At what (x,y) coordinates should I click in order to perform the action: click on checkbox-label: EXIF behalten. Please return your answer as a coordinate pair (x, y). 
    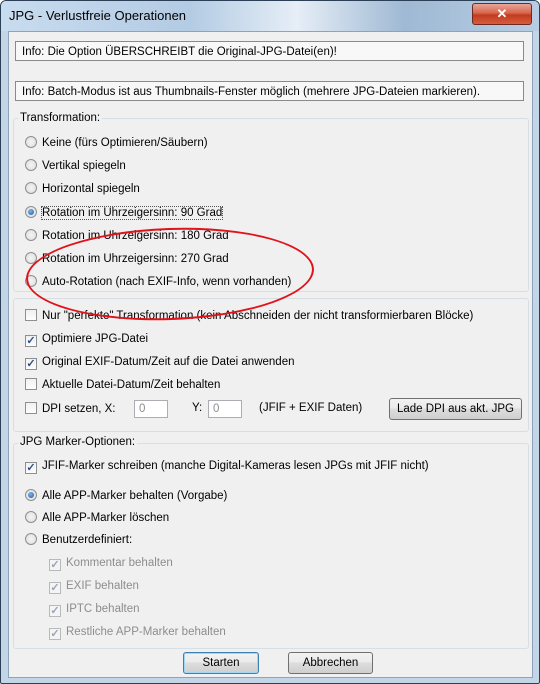
    Looking at the image, I should click on (102, 586).